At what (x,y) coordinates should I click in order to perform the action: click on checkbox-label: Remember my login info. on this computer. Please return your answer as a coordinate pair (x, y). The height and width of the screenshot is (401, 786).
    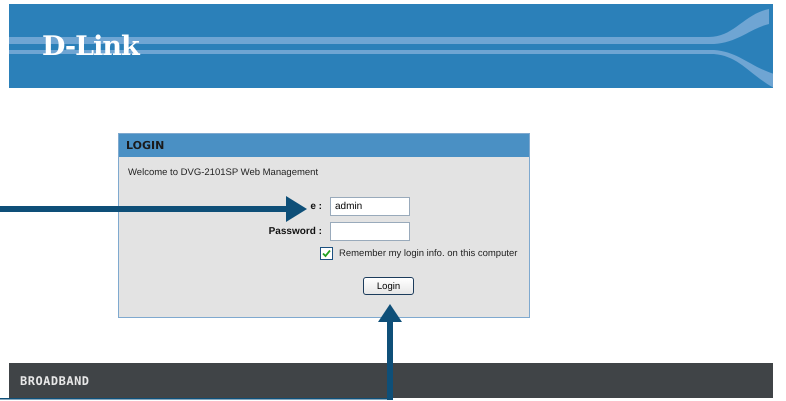
    Looking at the image, I should click on (428, 253).